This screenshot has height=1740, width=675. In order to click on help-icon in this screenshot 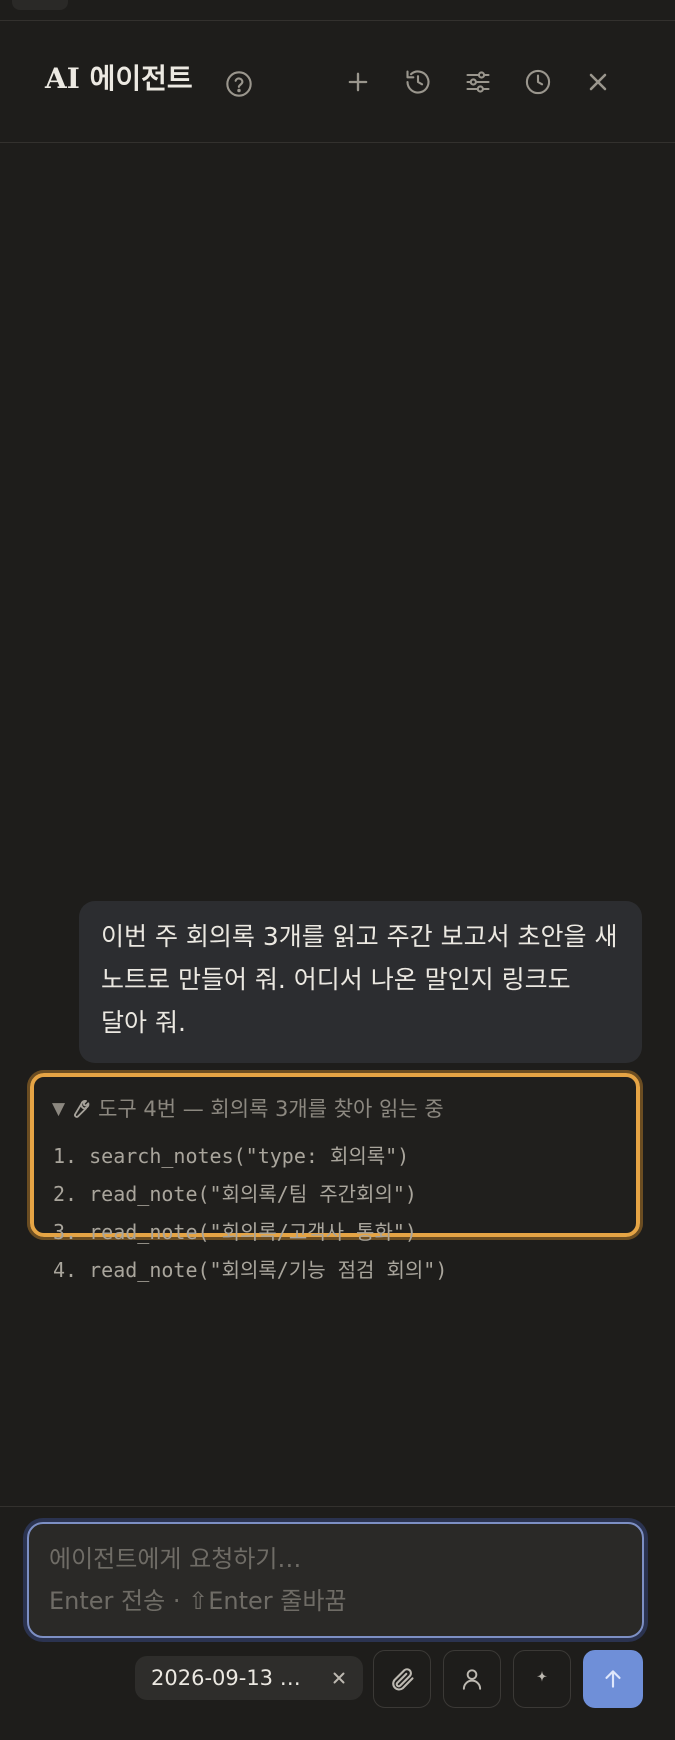, I will do `click(239, 84)`.